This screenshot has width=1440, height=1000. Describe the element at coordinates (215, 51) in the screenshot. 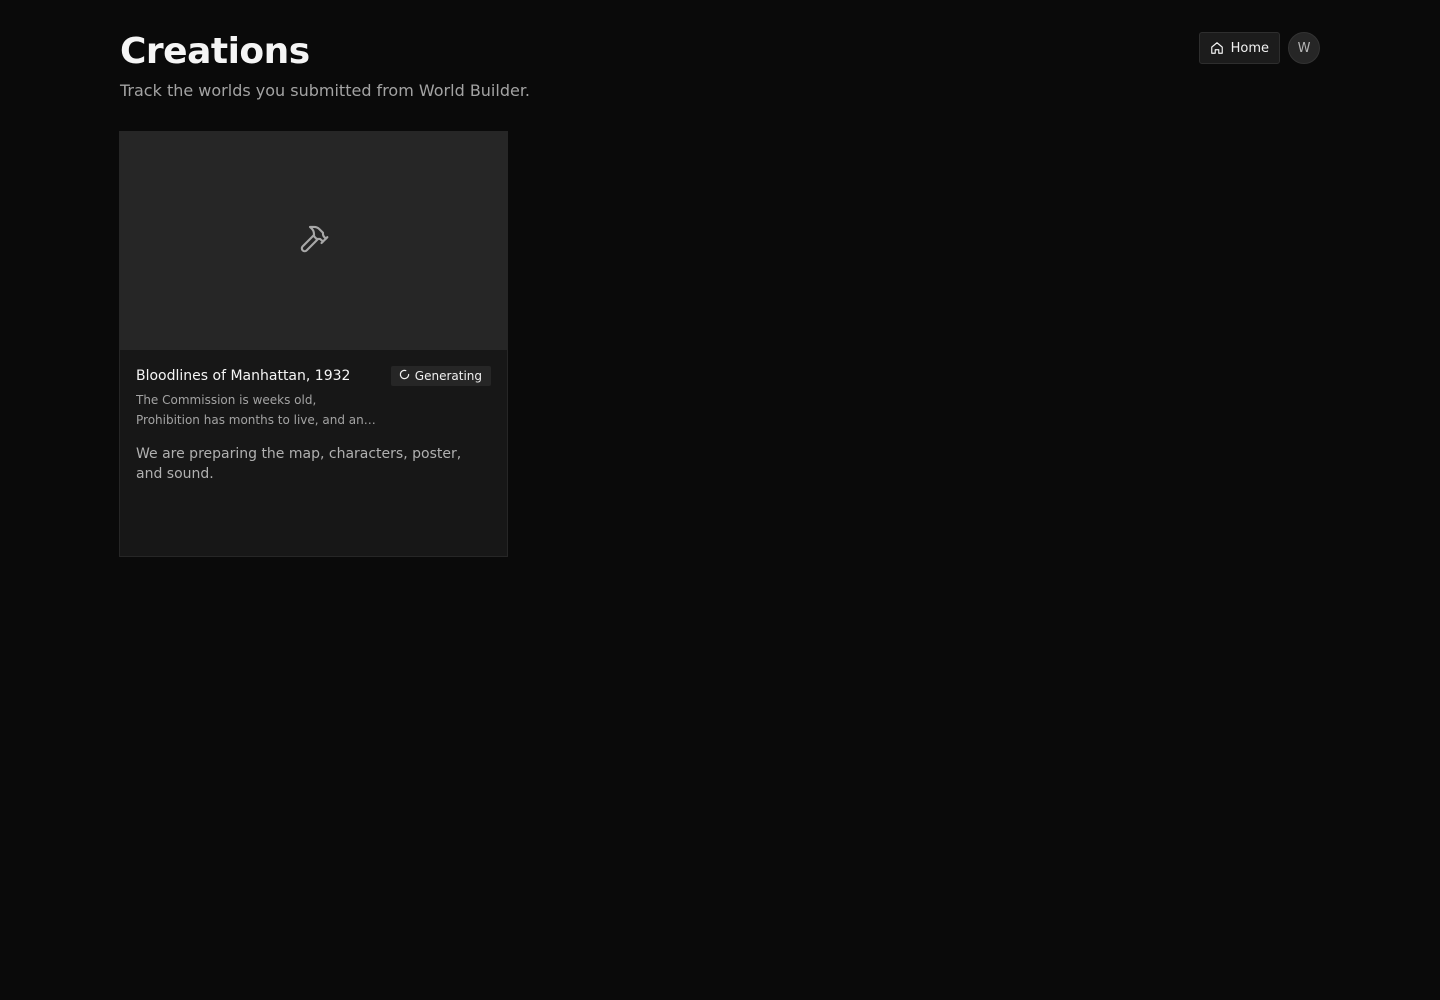

I see `page-title: Creations` at that location.